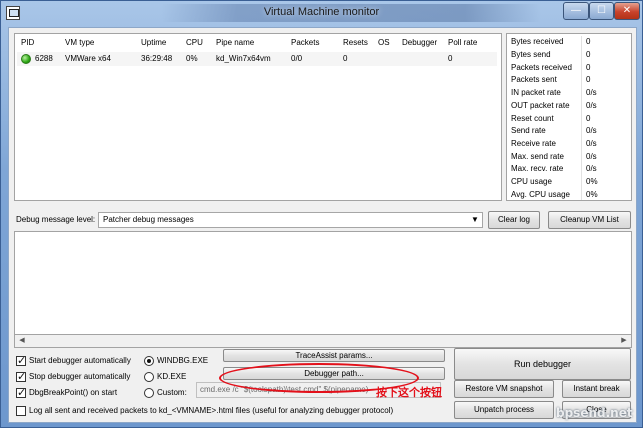  What do you see at coordinates (79, 44) in the screenshot?
I see `col-header-vm-type: VM type` at bounding box center [79, 44].